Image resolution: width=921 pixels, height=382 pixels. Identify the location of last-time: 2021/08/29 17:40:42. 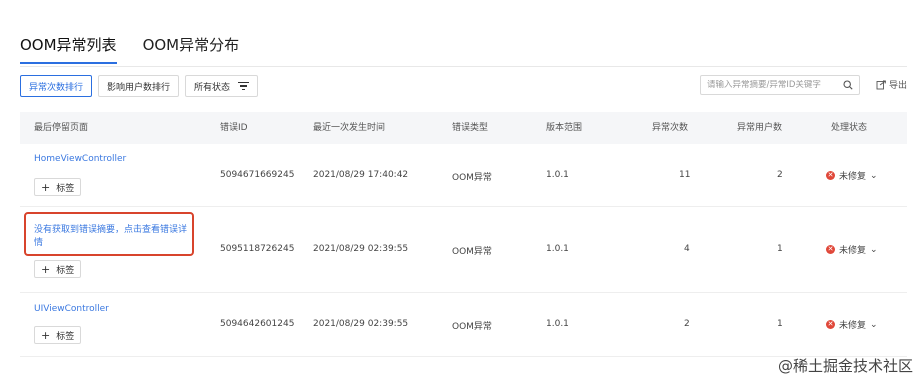
(361, 175).